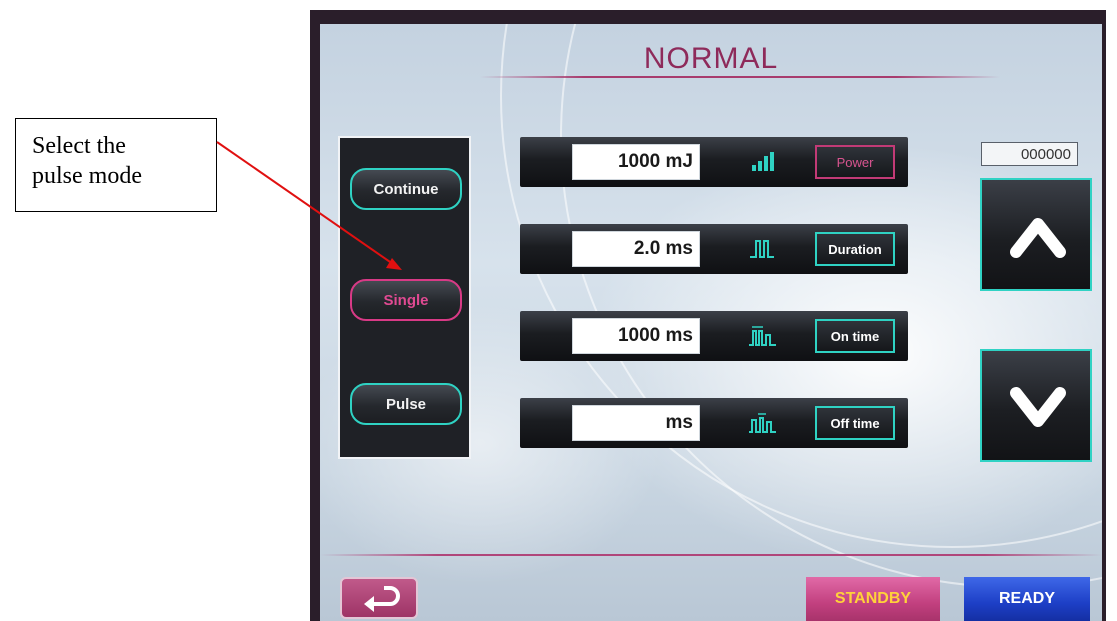 The image size is (1117, 621). I want to click on mode-panel: Continue Single Pulse, so click(404, 297).